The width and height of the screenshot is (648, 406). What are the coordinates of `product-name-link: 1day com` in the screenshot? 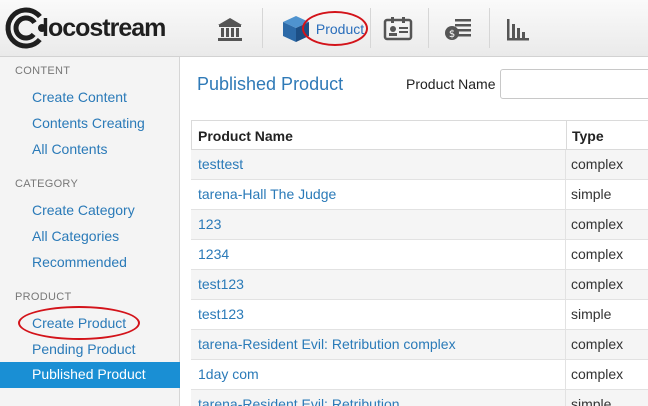 It's located at (228, 374).